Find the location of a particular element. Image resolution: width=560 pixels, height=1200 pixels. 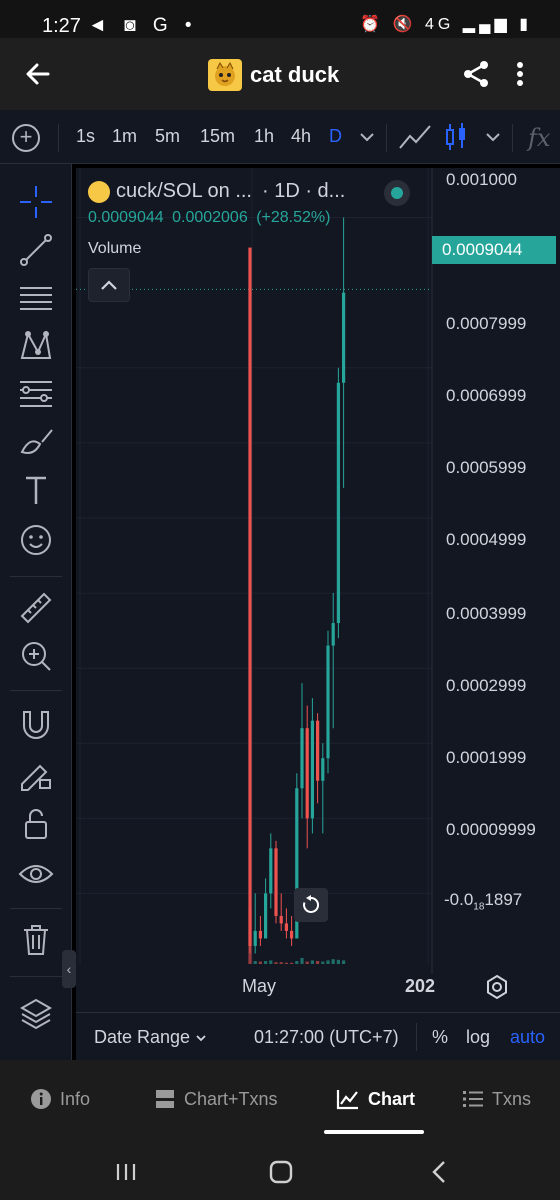

back-arrow-icon is located at coordinates (38, 74).